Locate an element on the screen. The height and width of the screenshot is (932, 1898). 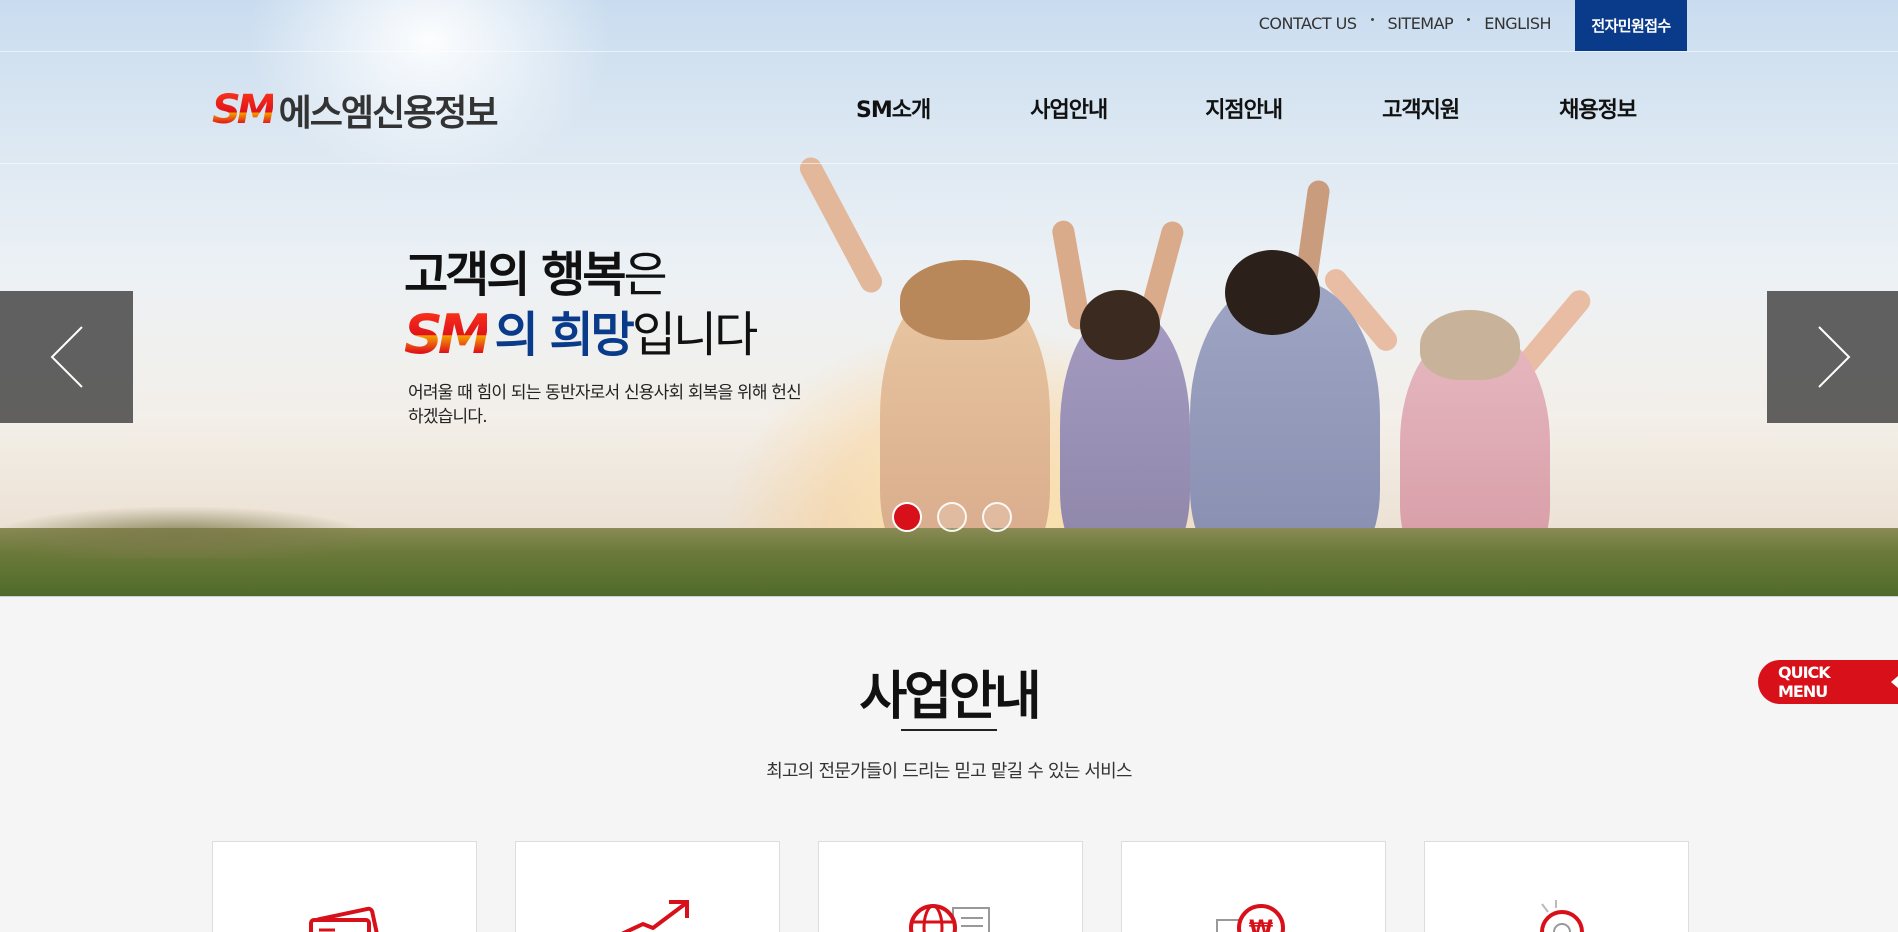
site-header: SM 에스엠신용정보 SM소개 사업안내 지점안내 고객지원 채용정보 is located at coordinates (949, 108).